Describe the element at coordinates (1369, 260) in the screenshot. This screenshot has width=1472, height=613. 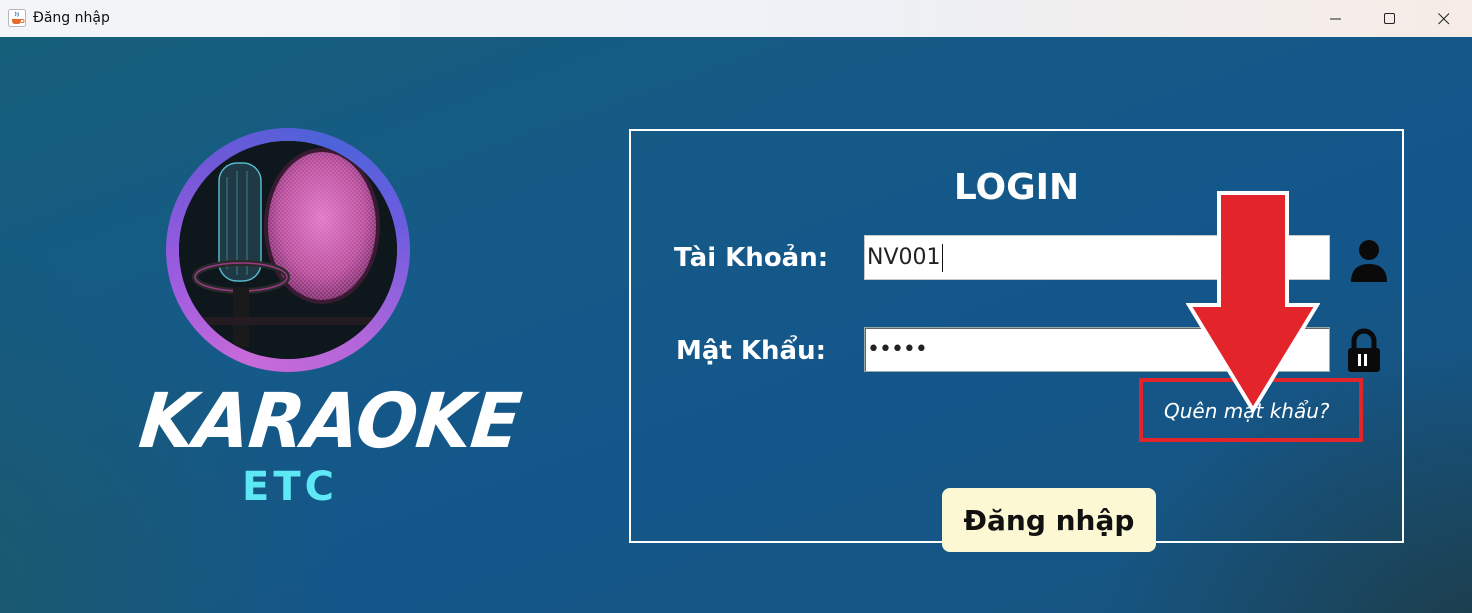
I see `user-icon` at that location.